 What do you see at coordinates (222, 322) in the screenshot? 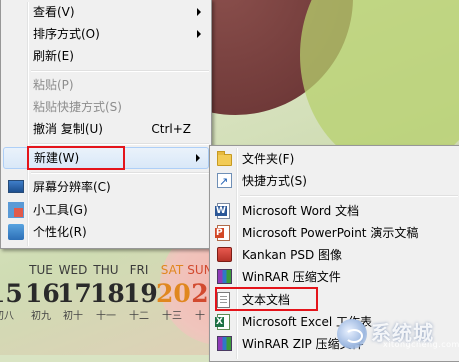
I see `excel-icon` at bounding box center [222, 322].